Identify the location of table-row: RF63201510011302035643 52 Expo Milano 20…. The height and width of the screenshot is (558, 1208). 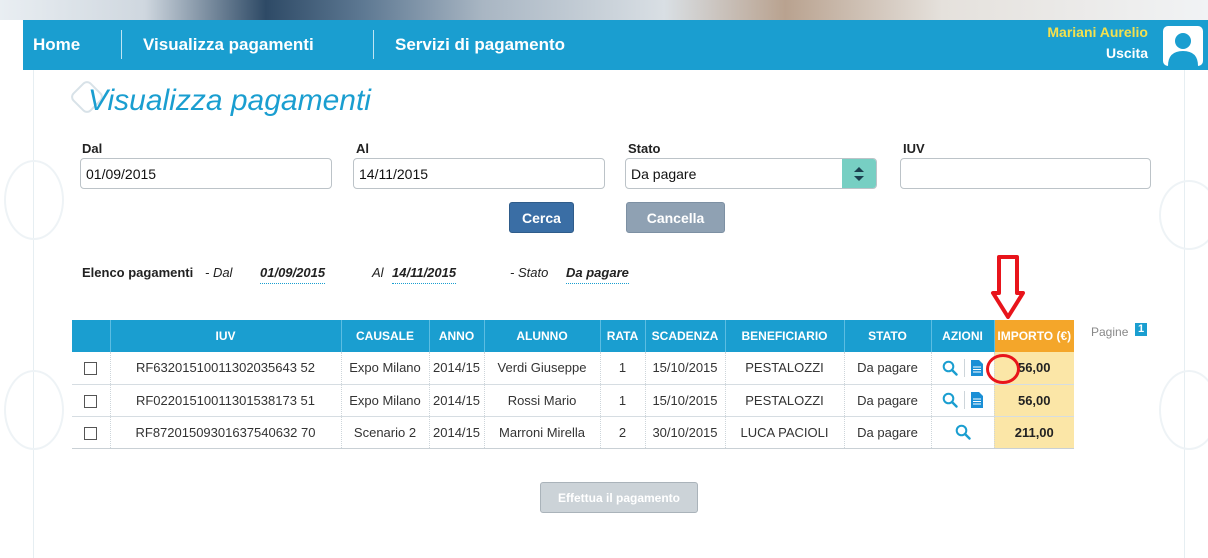
(573, 368).